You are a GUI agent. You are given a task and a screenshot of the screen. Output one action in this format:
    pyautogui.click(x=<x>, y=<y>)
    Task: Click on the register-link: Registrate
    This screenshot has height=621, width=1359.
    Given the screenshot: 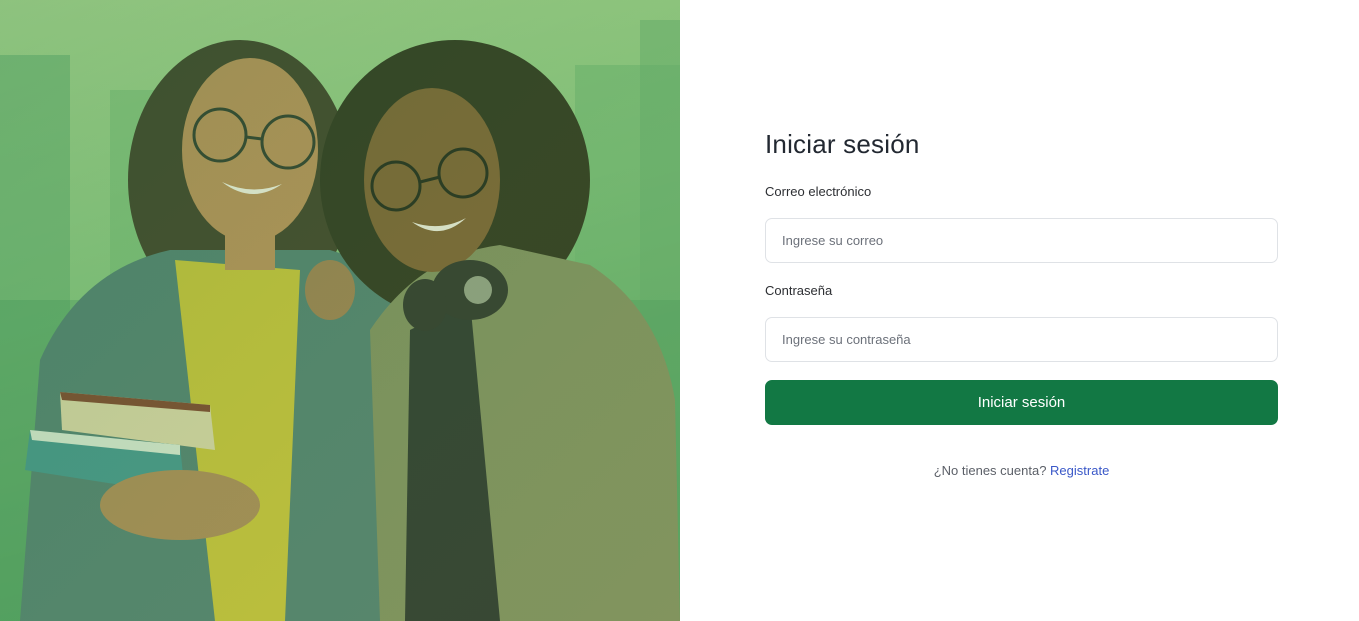 What is the action you would take?
    pyautogui.click(x=1079, y=470)
    